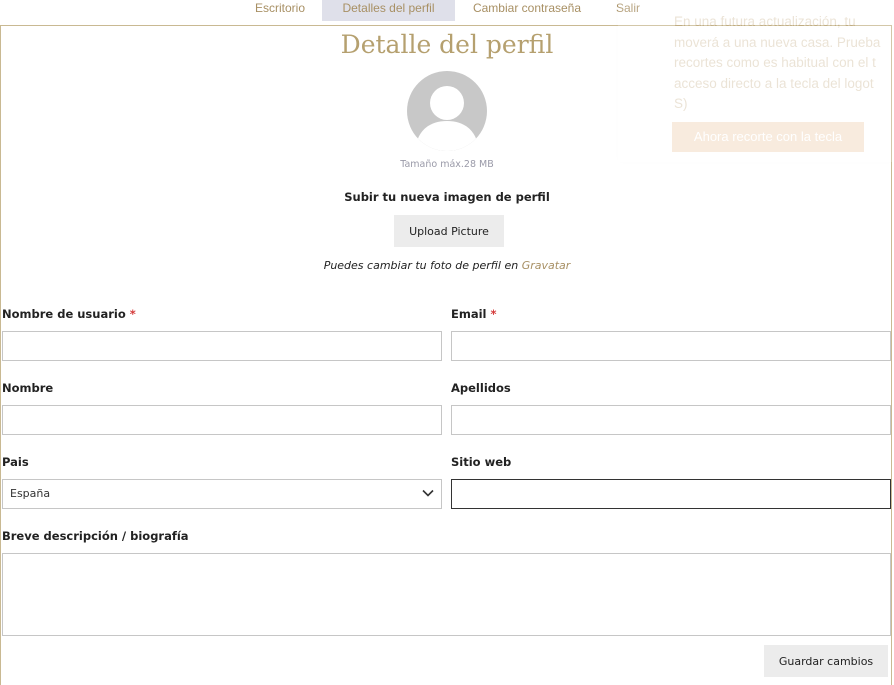 Image resolution: width=894 pixels, height=685 pixels. I want to click on username-label: Nombre de usuario *, so click(69, 314).